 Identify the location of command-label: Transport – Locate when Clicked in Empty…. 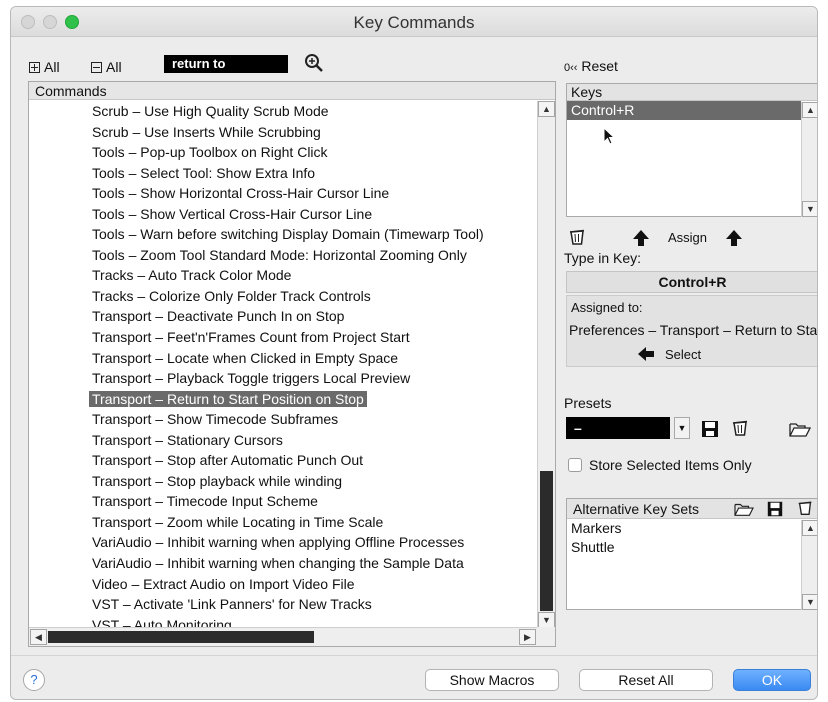
(245, 357).